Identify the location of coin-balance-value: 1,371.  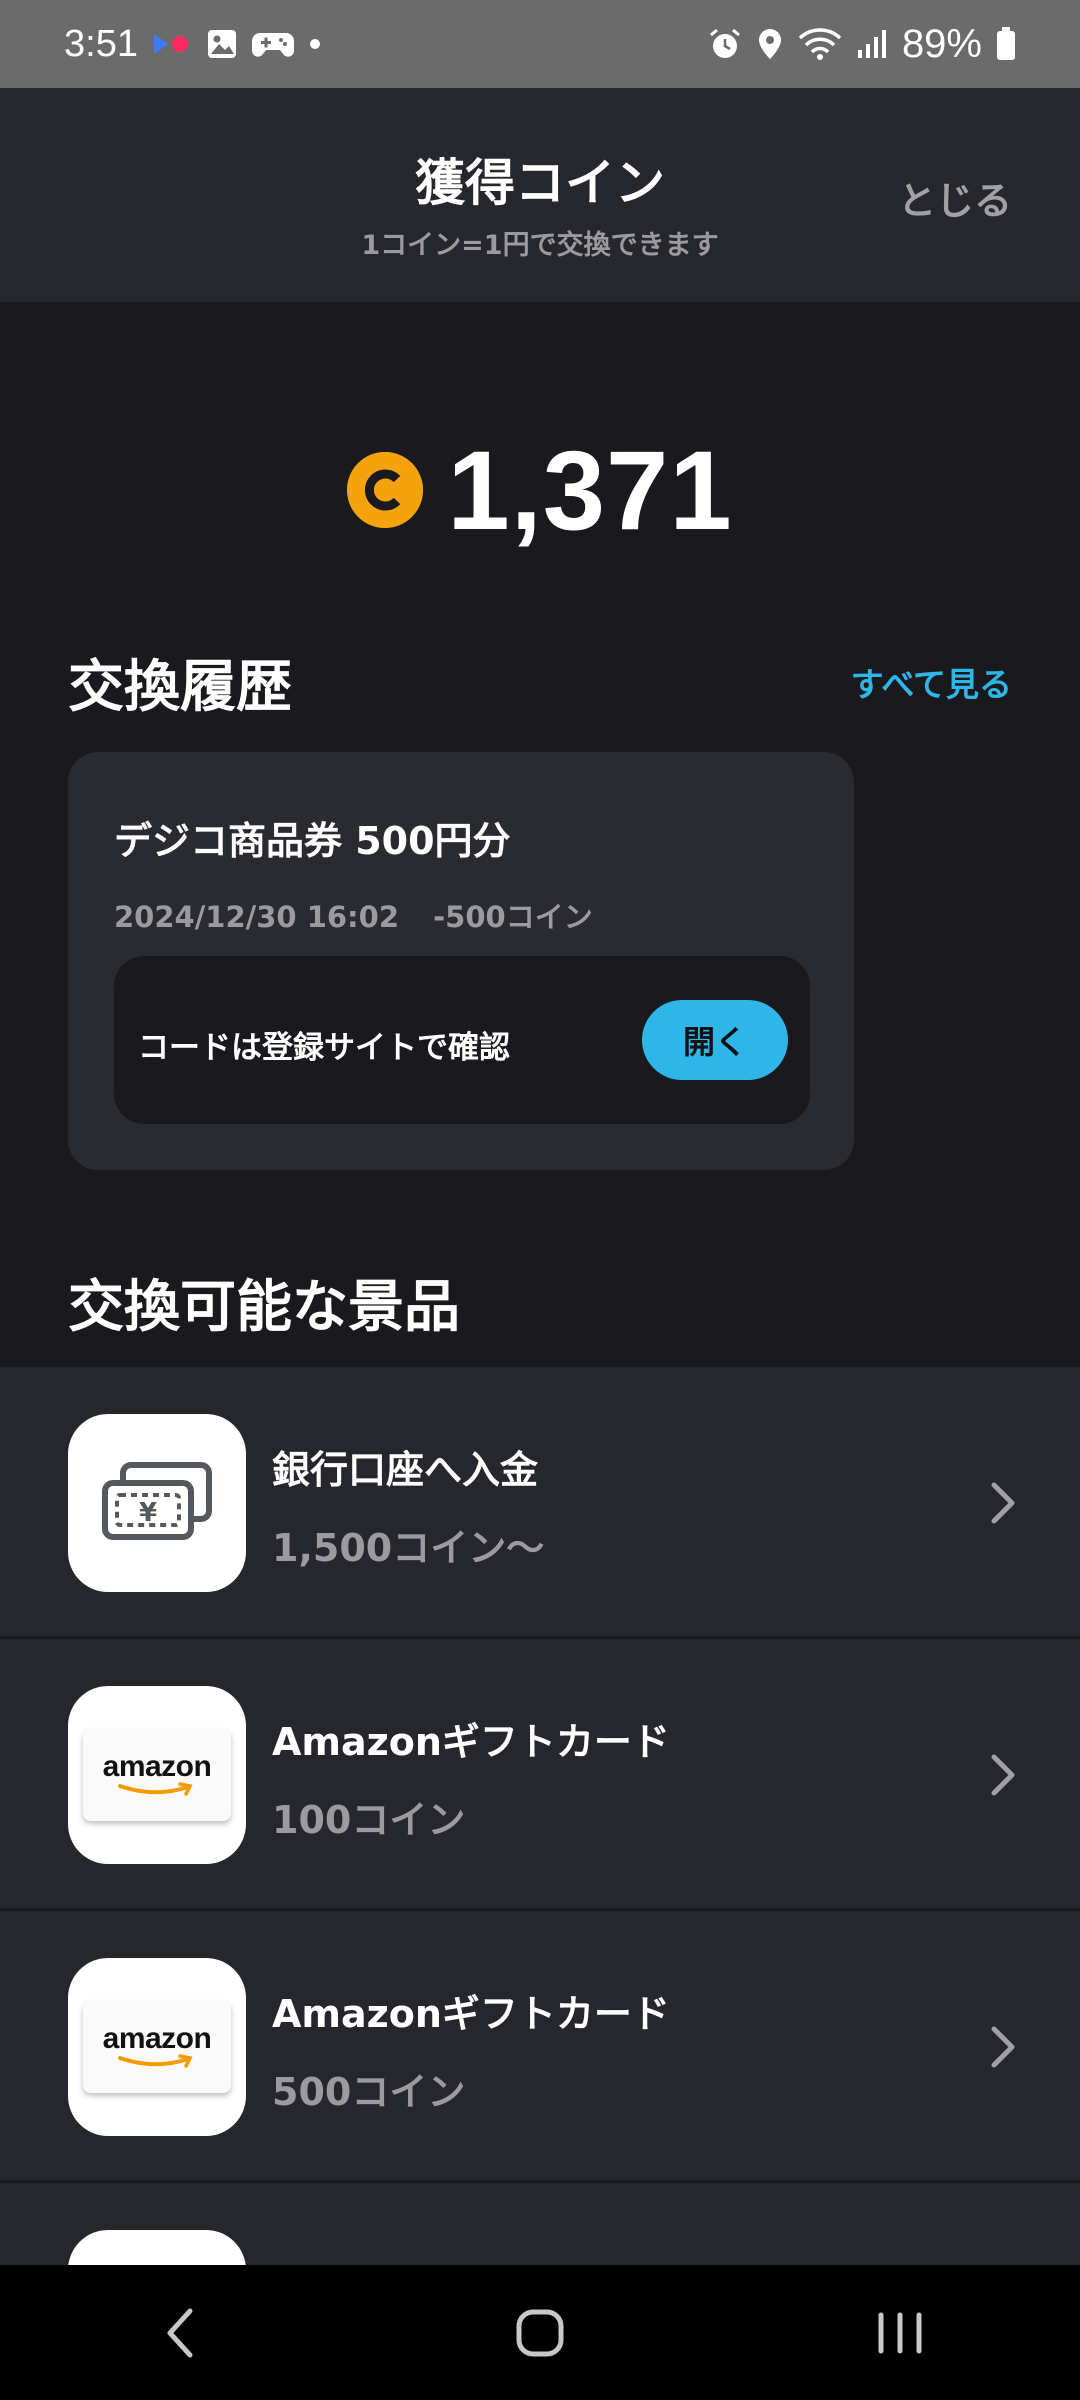
(590, 490).